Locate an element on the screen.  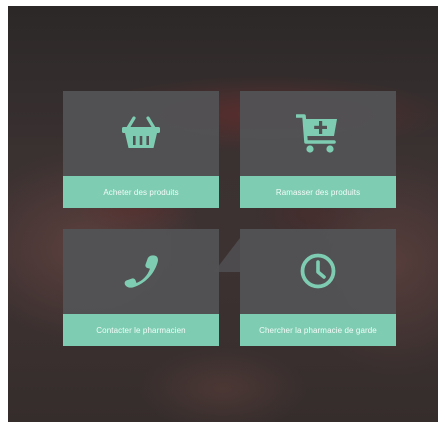
cart-plus-icon is located at coordinates (318, 133).